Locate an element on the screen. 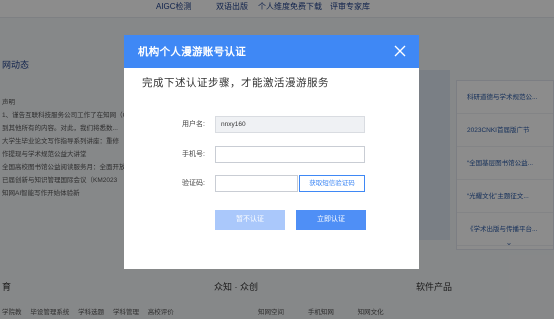 This screenshot has width=554, height=319. code-row: 验证码: 获取短信验证码 is located at coordinates (271, 183).